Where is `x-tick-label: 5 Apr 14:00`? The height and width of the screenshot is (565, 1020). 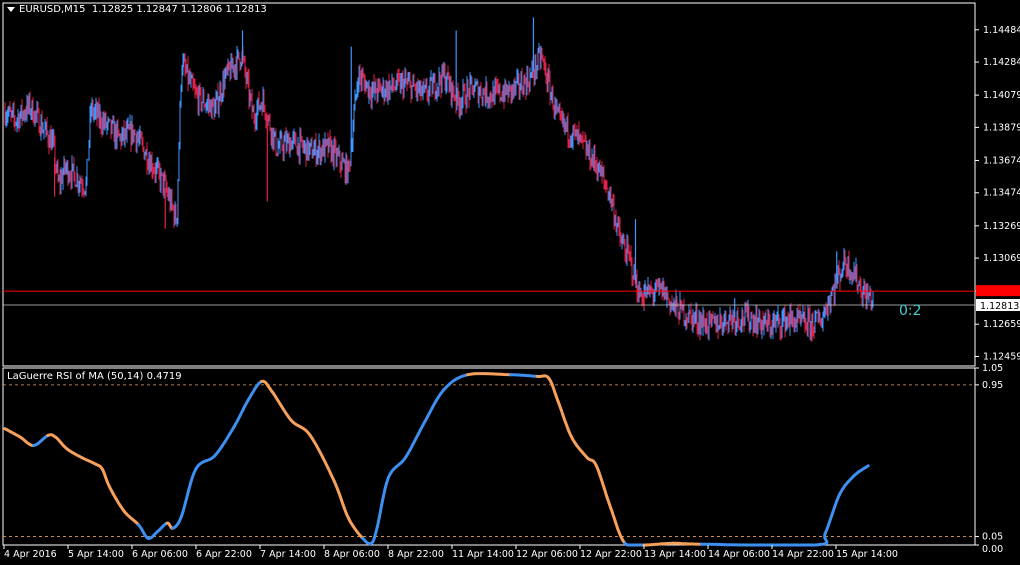 x-tick-label: 5 Apr 14:00 is located at coordinates (96, 554).